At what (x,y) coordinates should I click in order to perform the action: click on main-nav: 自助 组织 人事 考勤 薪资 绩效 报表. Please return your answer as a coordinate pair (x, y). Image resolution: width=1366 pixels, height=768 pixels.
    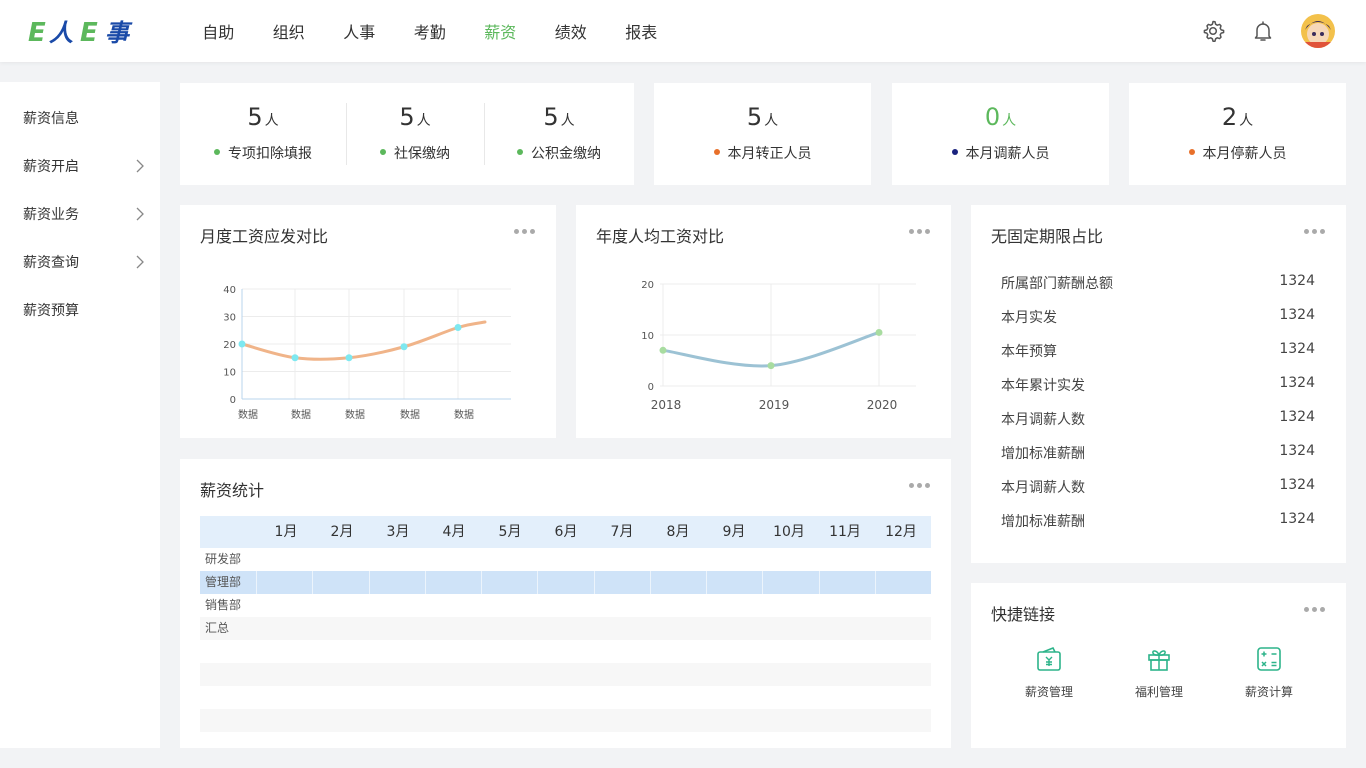
    Looking at the image, I should click on (430, 31).